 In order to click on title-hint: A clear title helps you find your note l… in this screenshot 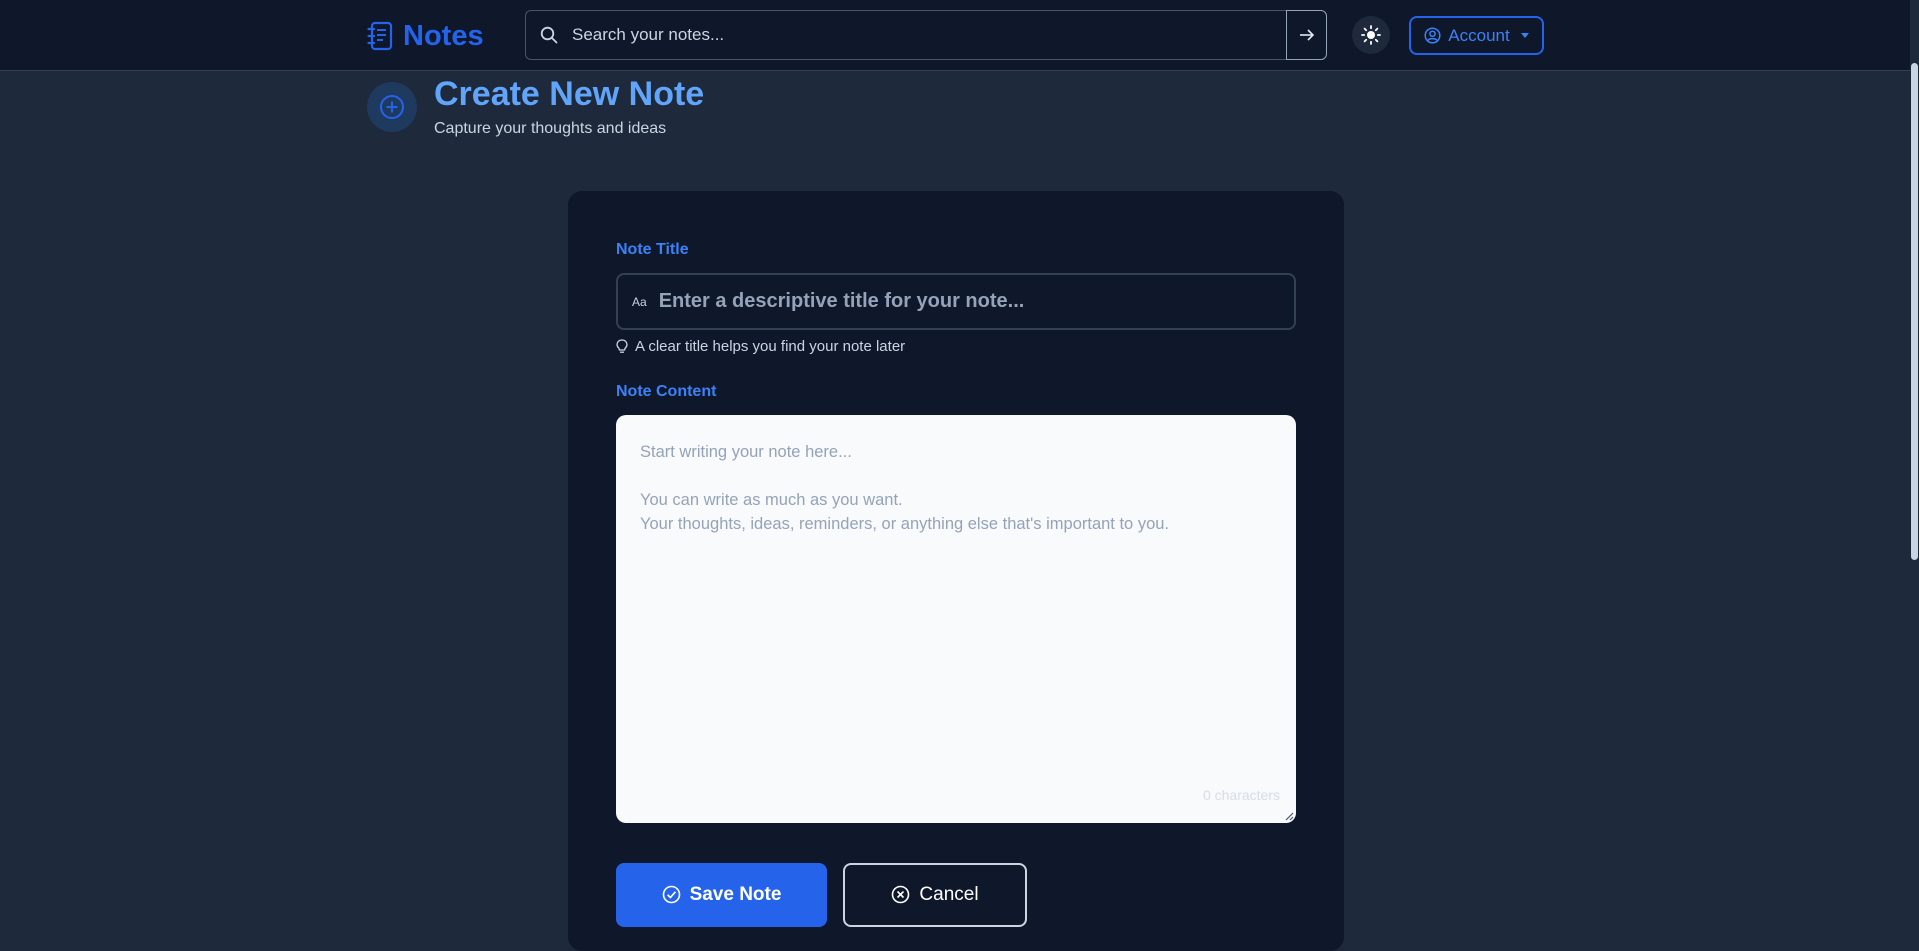, I will do `click(760, 346)`.